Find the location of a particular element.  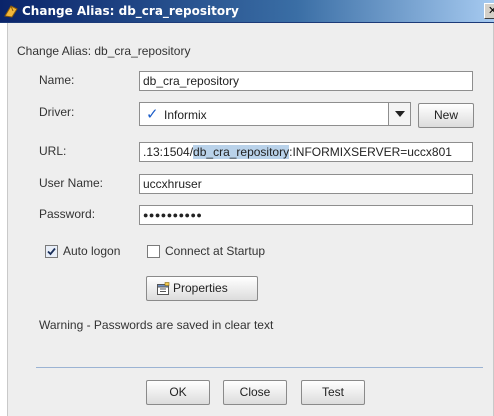

auto-logon-checkbox is located at coordinates (51, 251).